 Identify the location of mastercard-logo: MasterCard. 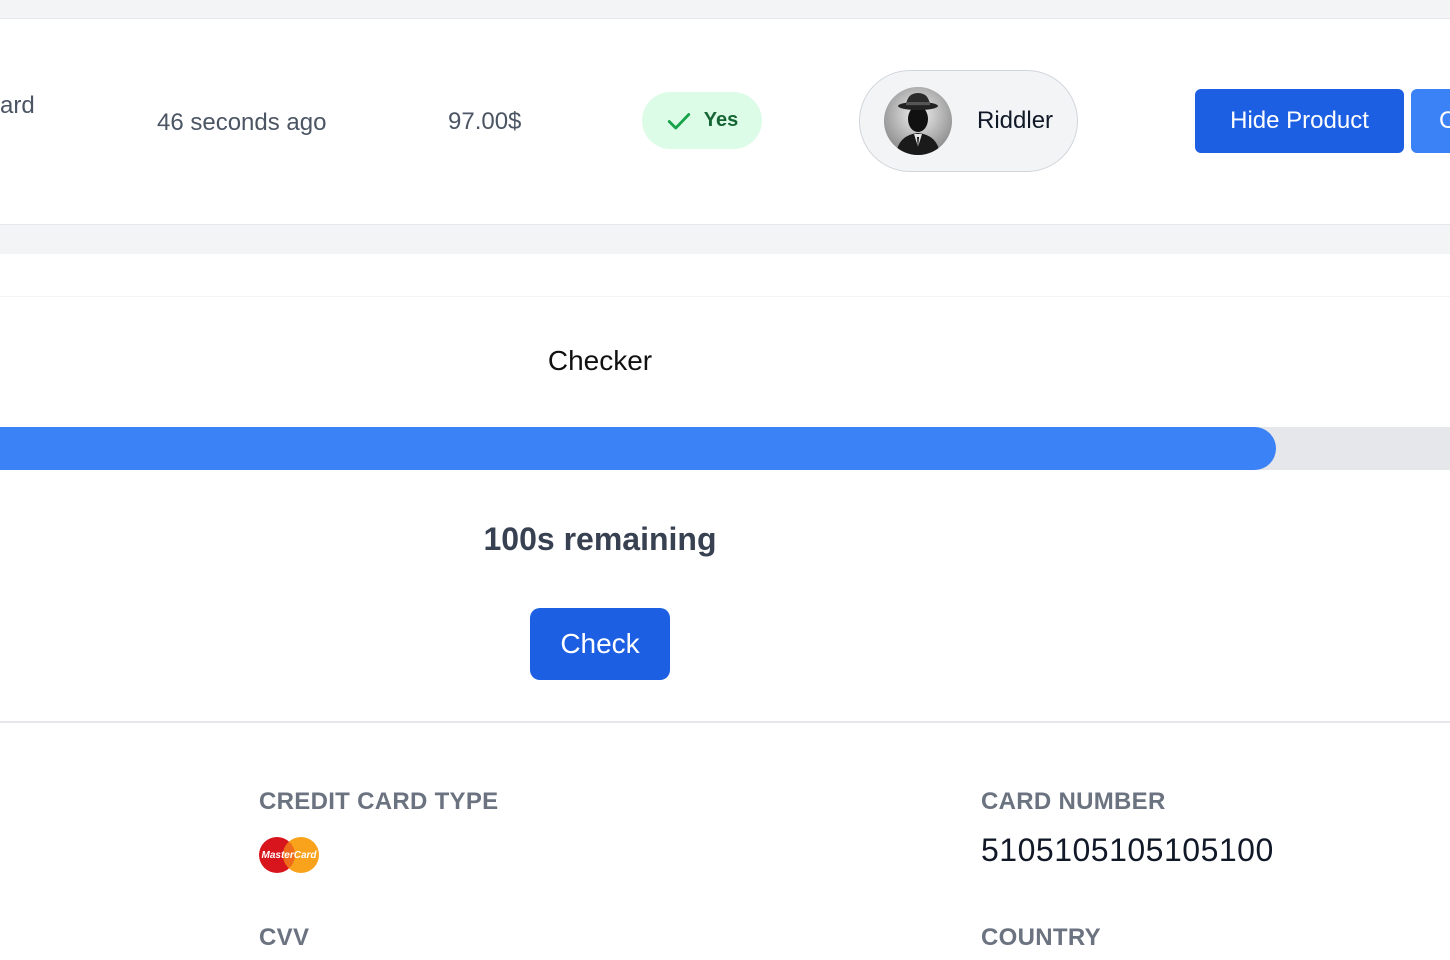
(289, 855).